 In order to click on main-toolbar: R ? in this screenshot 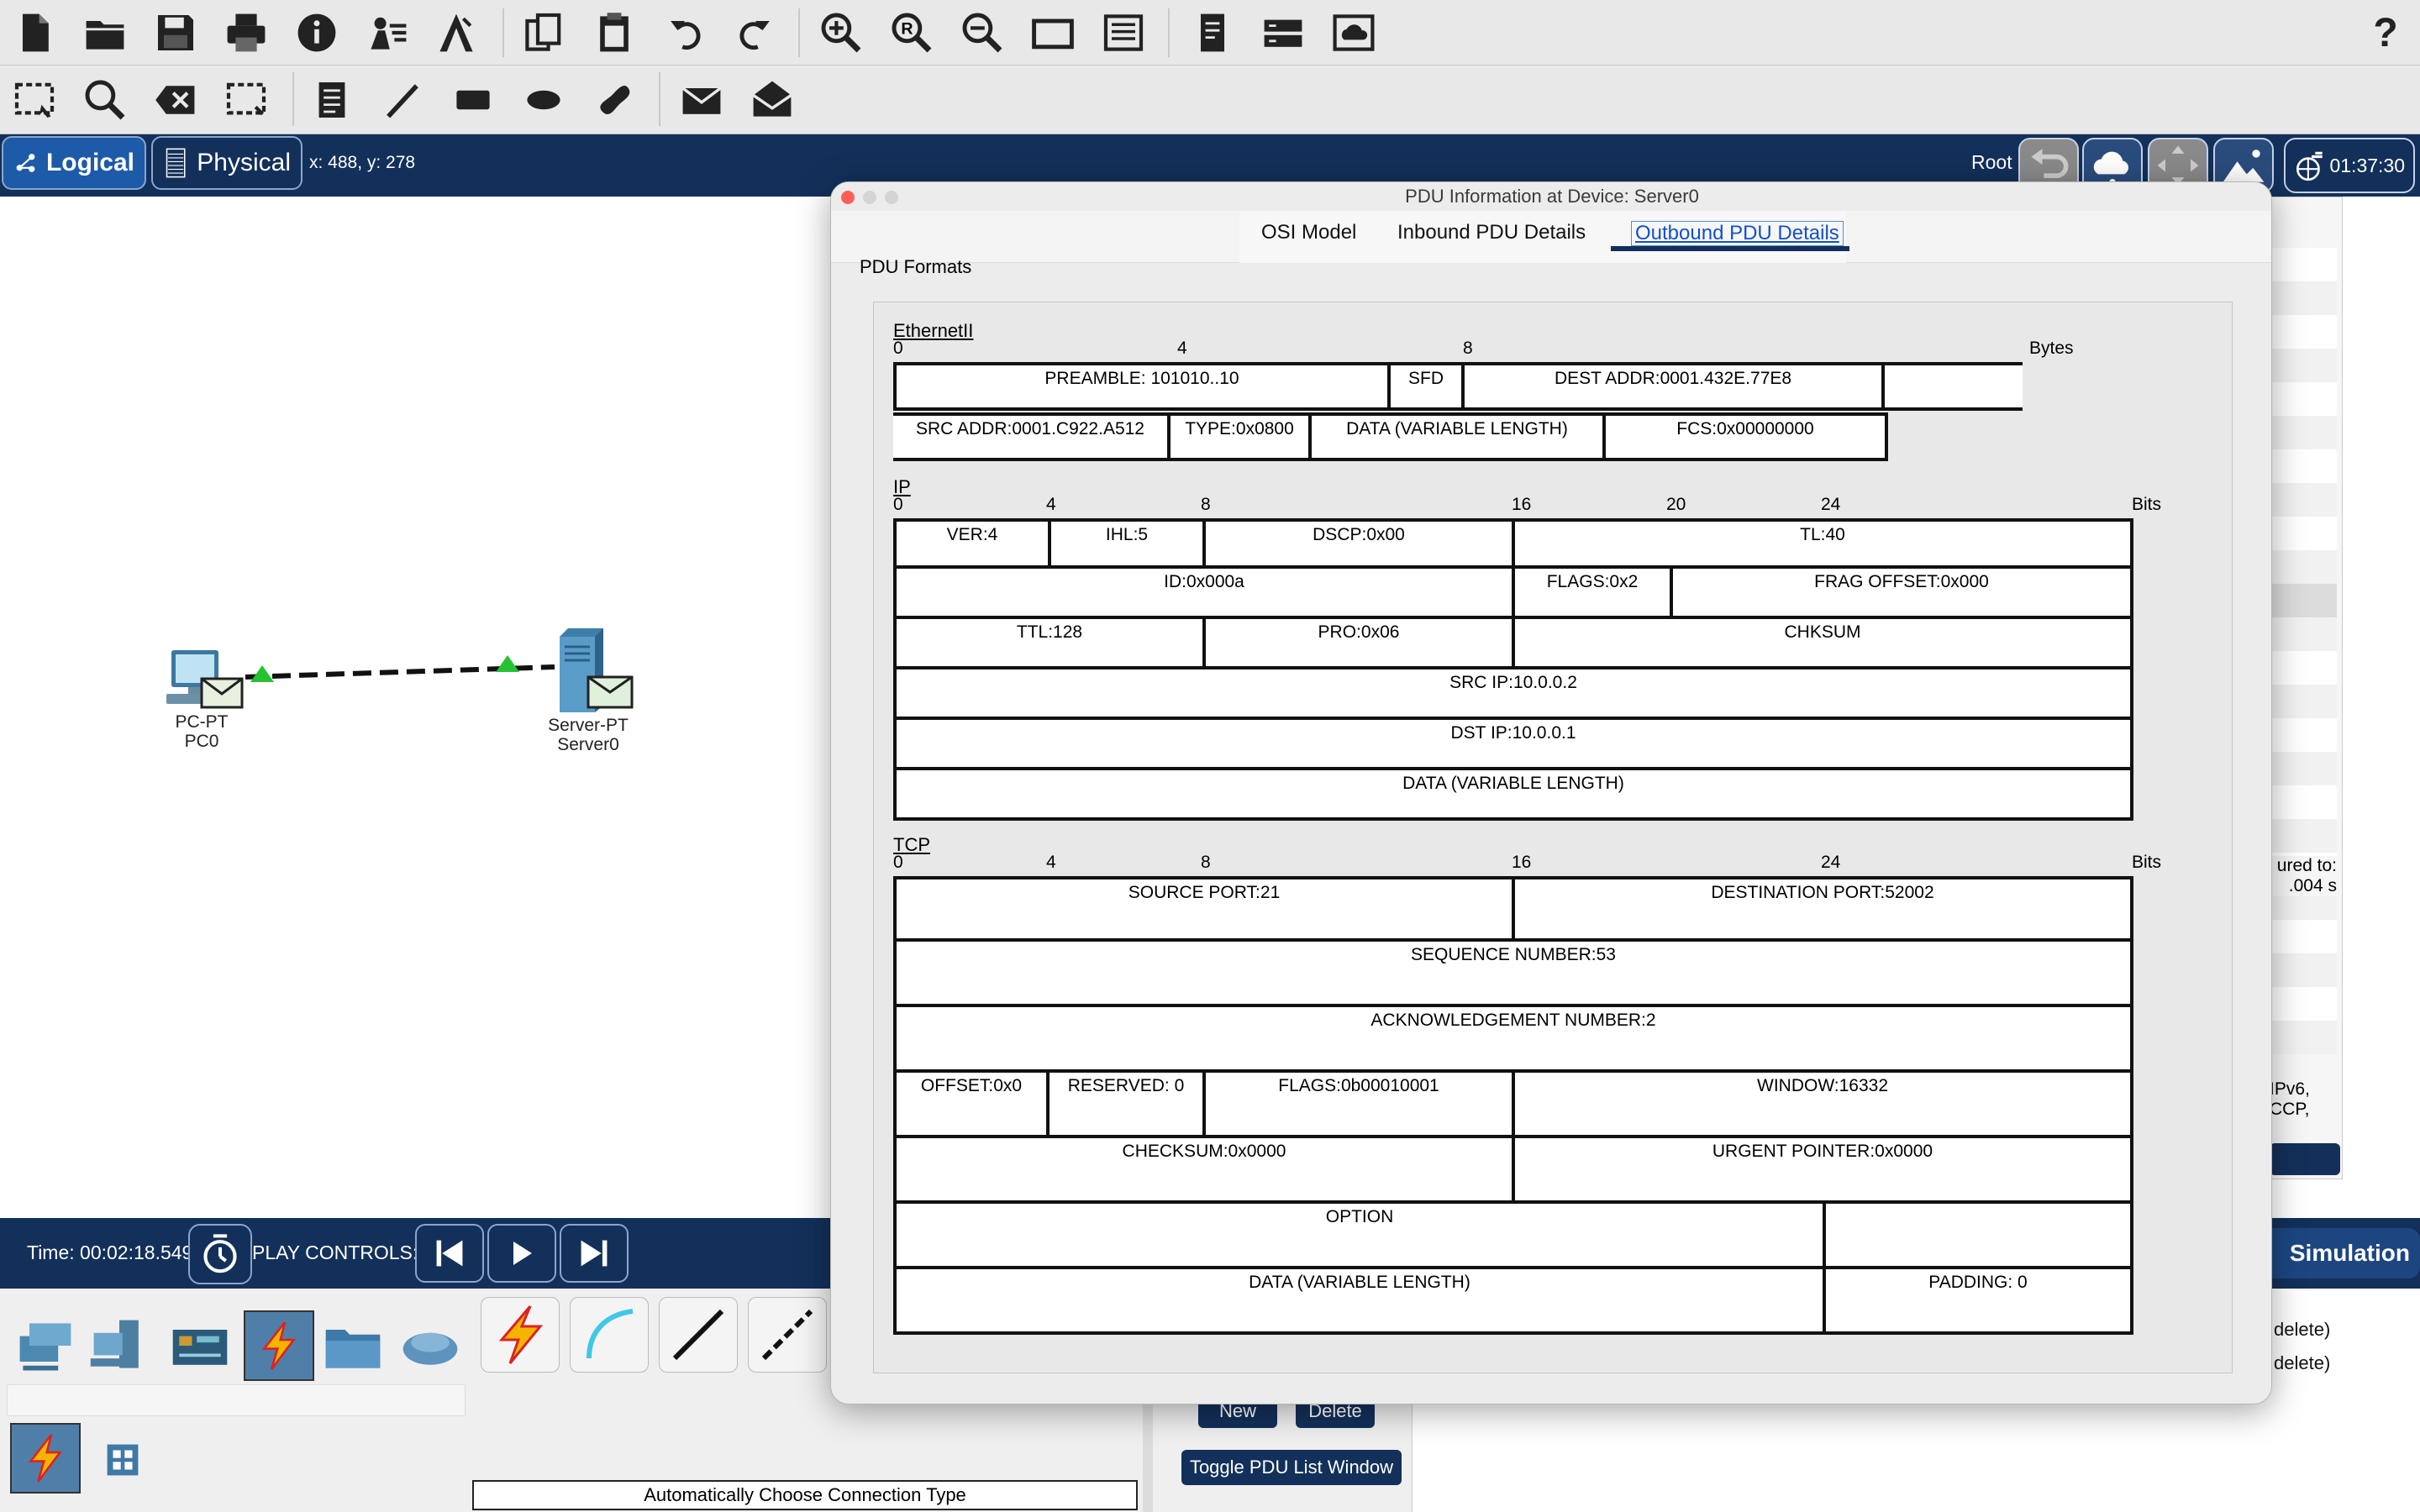, I will do `click(1210, 33)`.